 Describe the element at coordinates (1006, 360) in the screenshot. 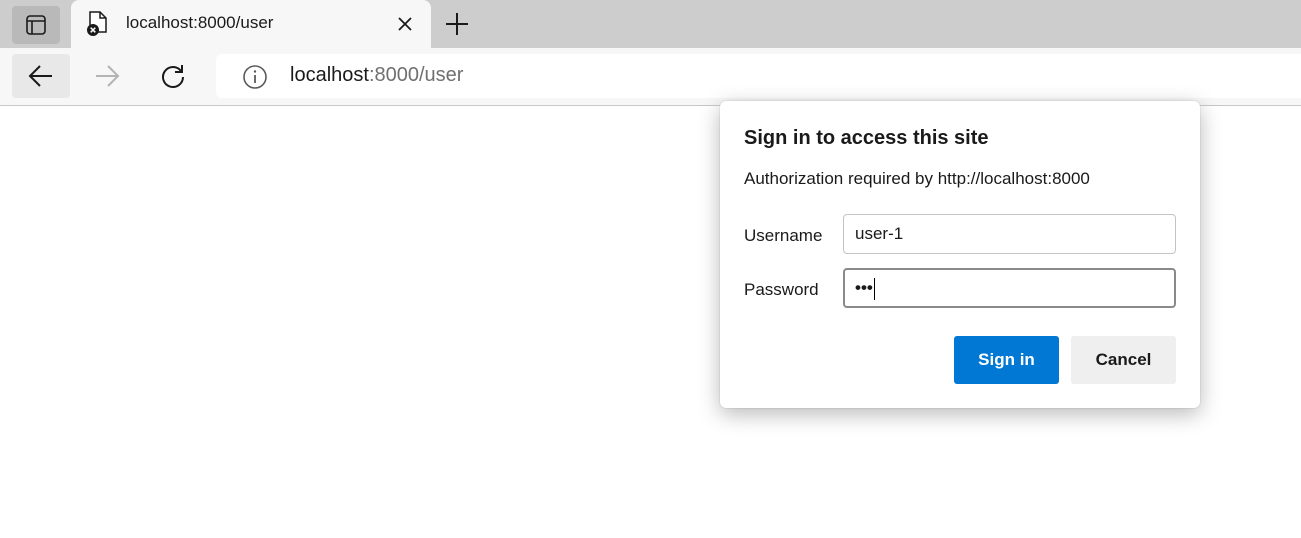

I see `sign-in-button: Sign in` at that location.